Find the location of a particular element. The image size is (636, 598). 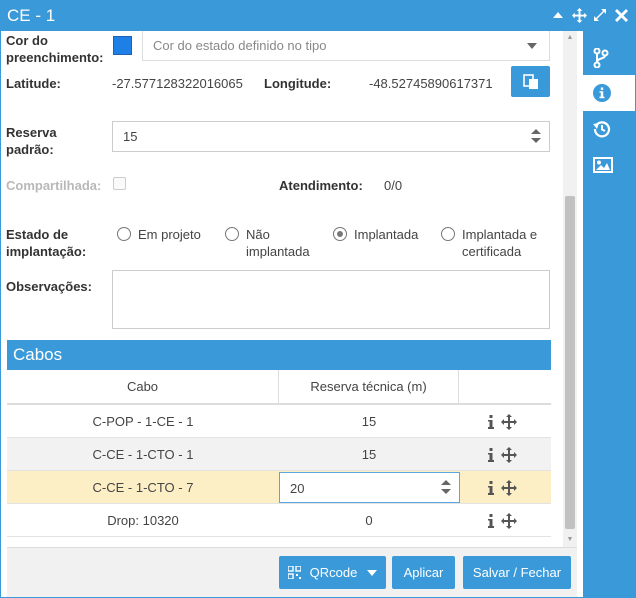

qrcode-dropdown-button: QRcode is located at coordinates (332, 572).